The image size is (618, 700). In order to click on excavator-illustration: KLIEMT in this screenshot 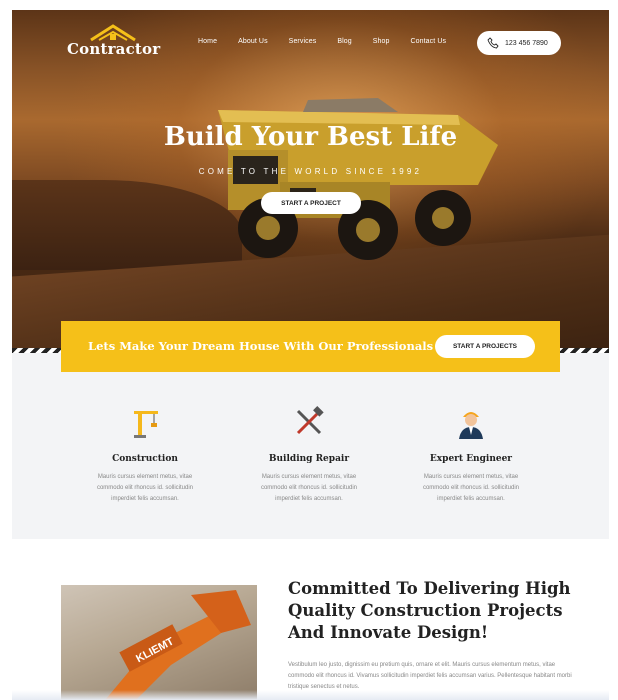, I will do `click(178, 645)`.